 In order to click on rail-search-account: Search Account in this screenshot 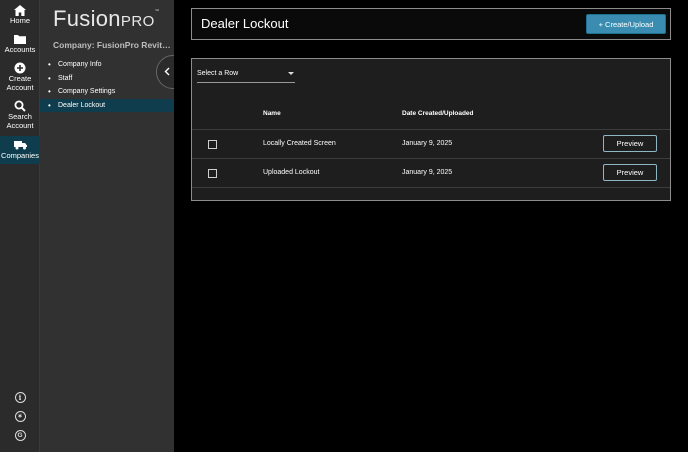, I will do `click(20, 116)`.